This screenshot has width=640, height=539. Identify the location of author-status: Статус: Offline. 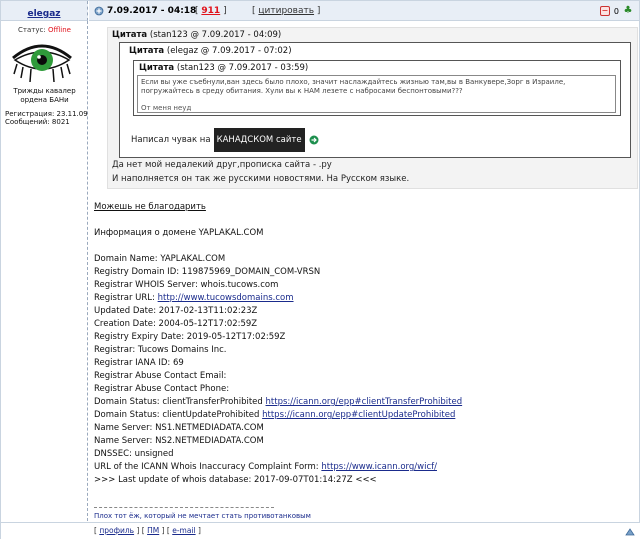
(44, 30).